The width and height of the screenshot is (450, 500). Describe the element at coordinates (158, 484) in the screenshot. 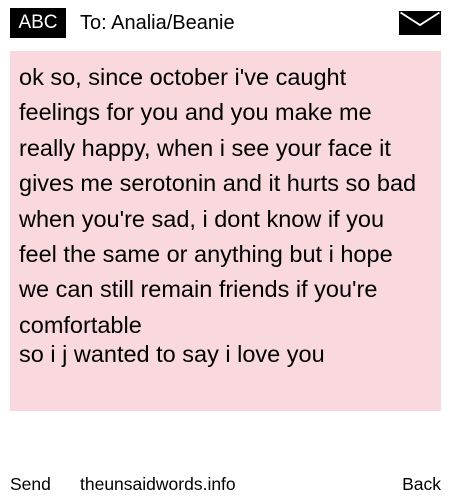

I see `website-label: theunsaidwords.info` at that location.